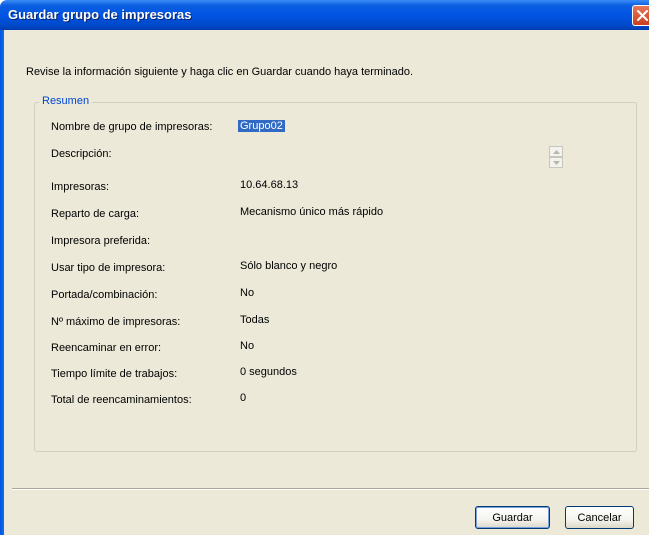  I want to click on summary-legend: Resumen, so click(66, 101).